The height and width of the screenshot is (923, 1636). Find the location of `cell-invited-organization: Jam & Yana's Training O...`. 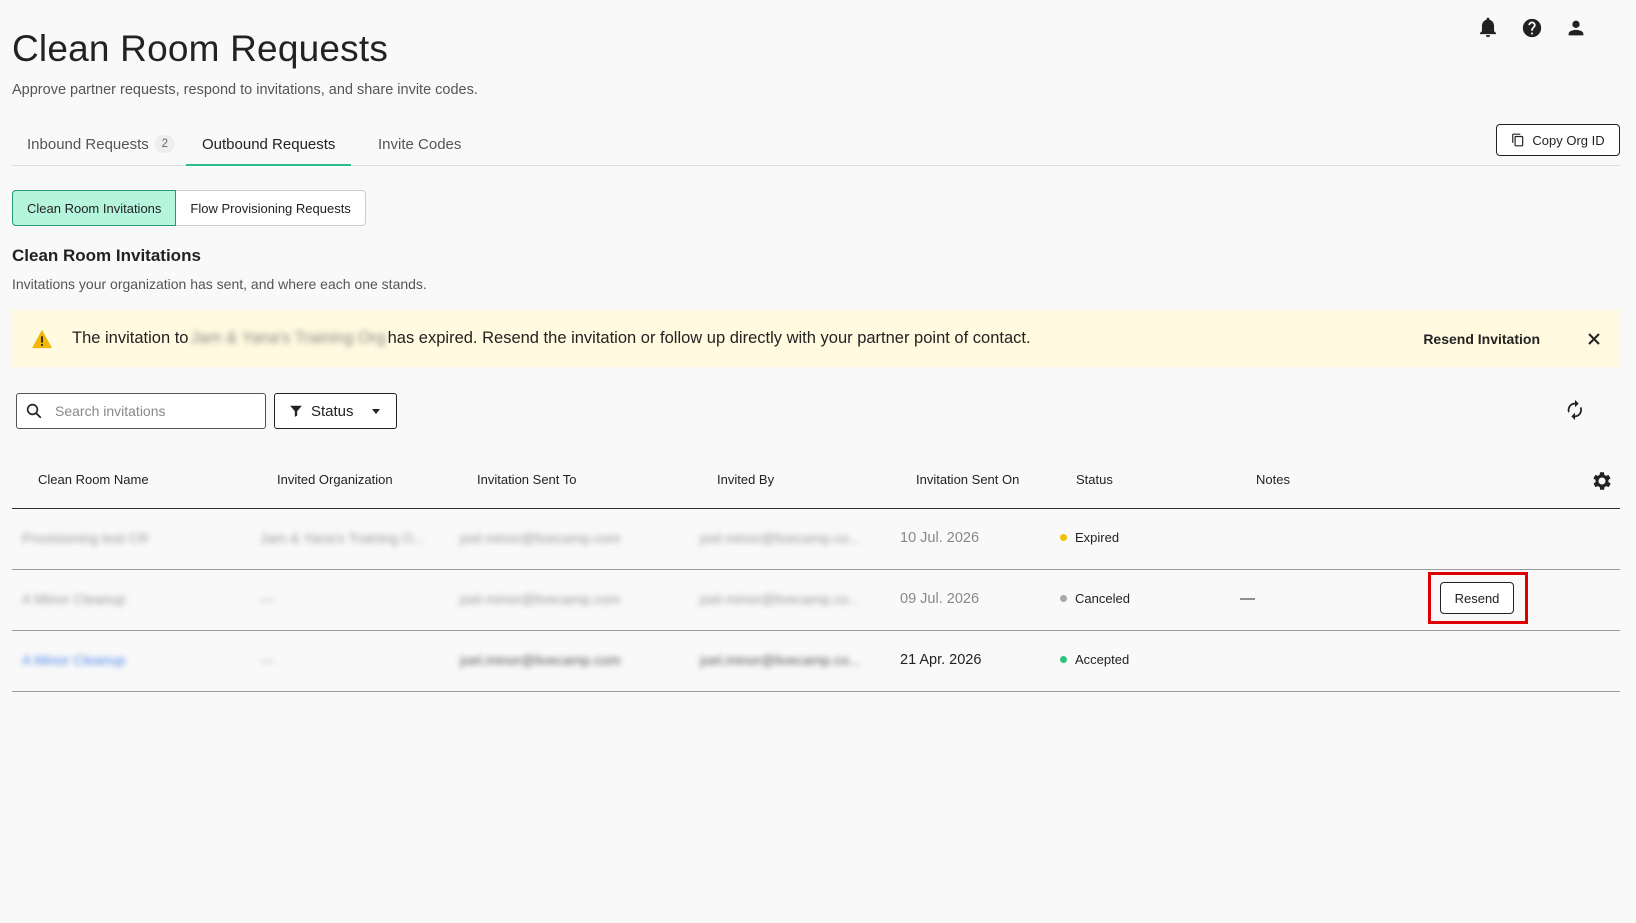

cell-invited-organization: Jam & Yana's Training O... is located at coordinates (342, 538).